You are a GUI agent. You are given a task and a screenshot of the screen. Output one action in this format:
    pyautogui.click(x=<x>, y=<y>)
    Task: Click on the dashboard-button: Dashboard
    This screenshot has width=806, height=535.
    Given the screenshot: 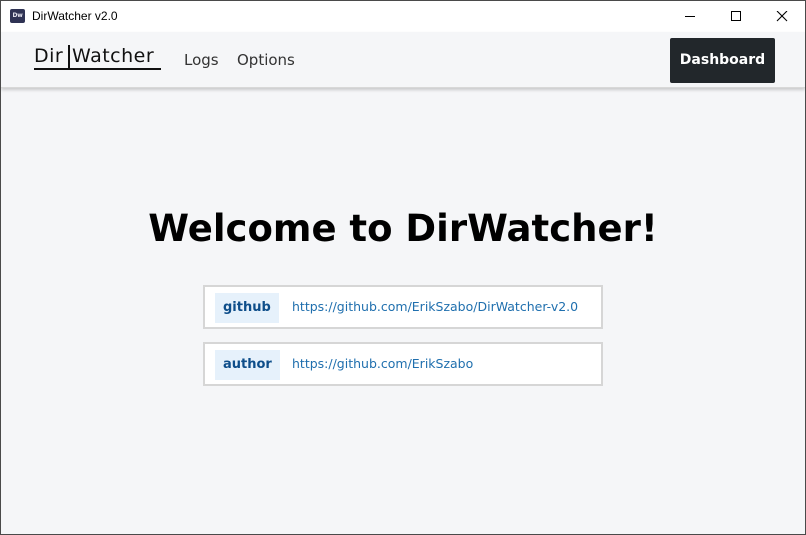 What is the action you would take?
    pyautogui.click(x=722, y=60)
    